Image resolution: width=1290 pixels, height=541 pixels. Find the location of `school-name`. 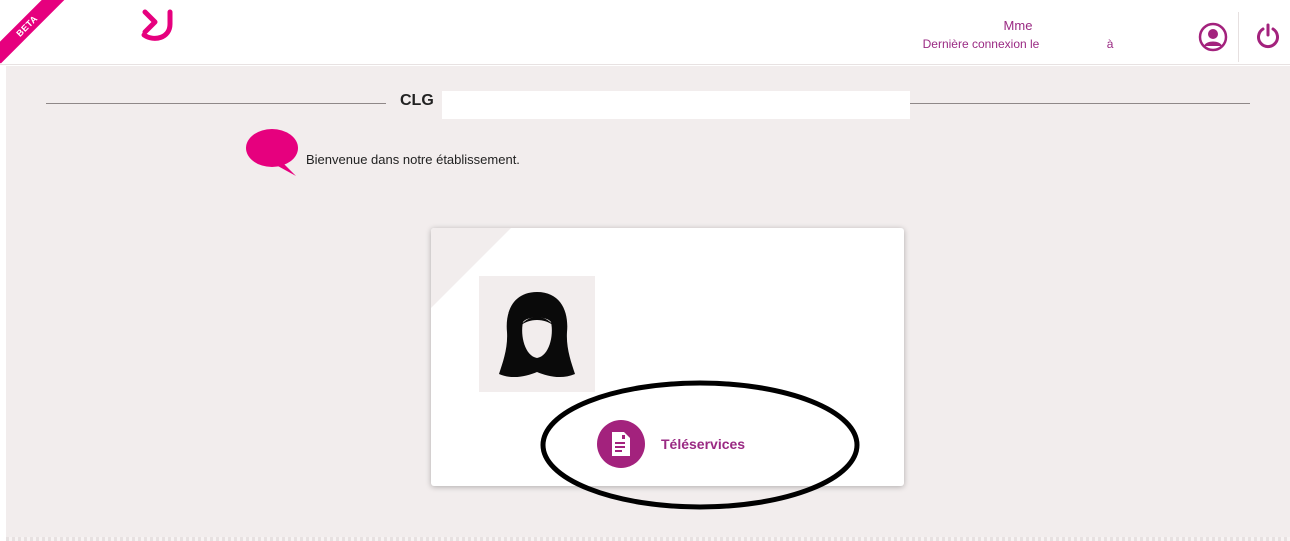

school-name is located at coordinates (676, 105).